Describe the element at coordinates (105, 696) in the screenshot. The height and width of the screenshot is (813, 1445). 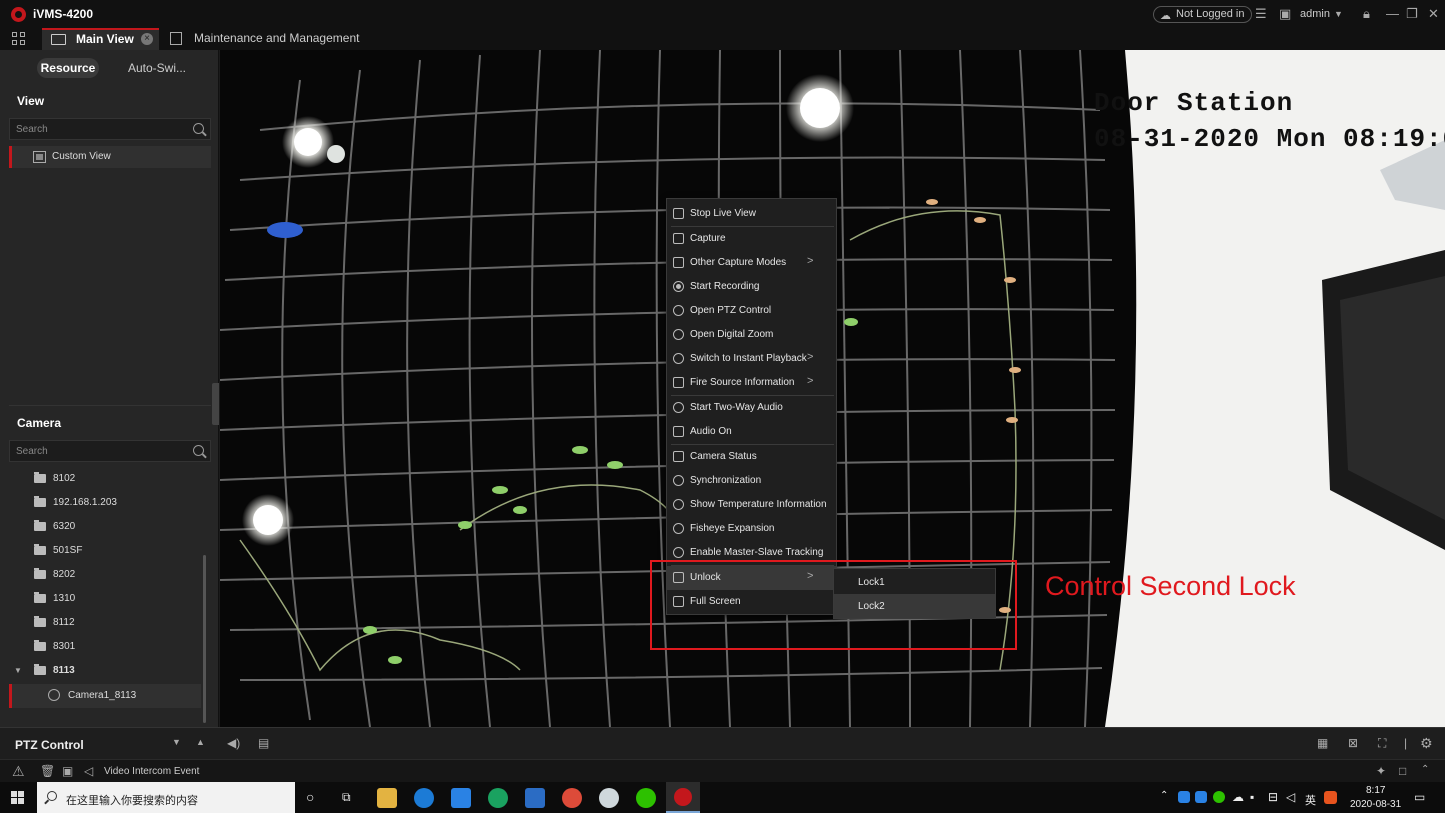
I see `camera-item-selected: Camera1_8113` at that location.